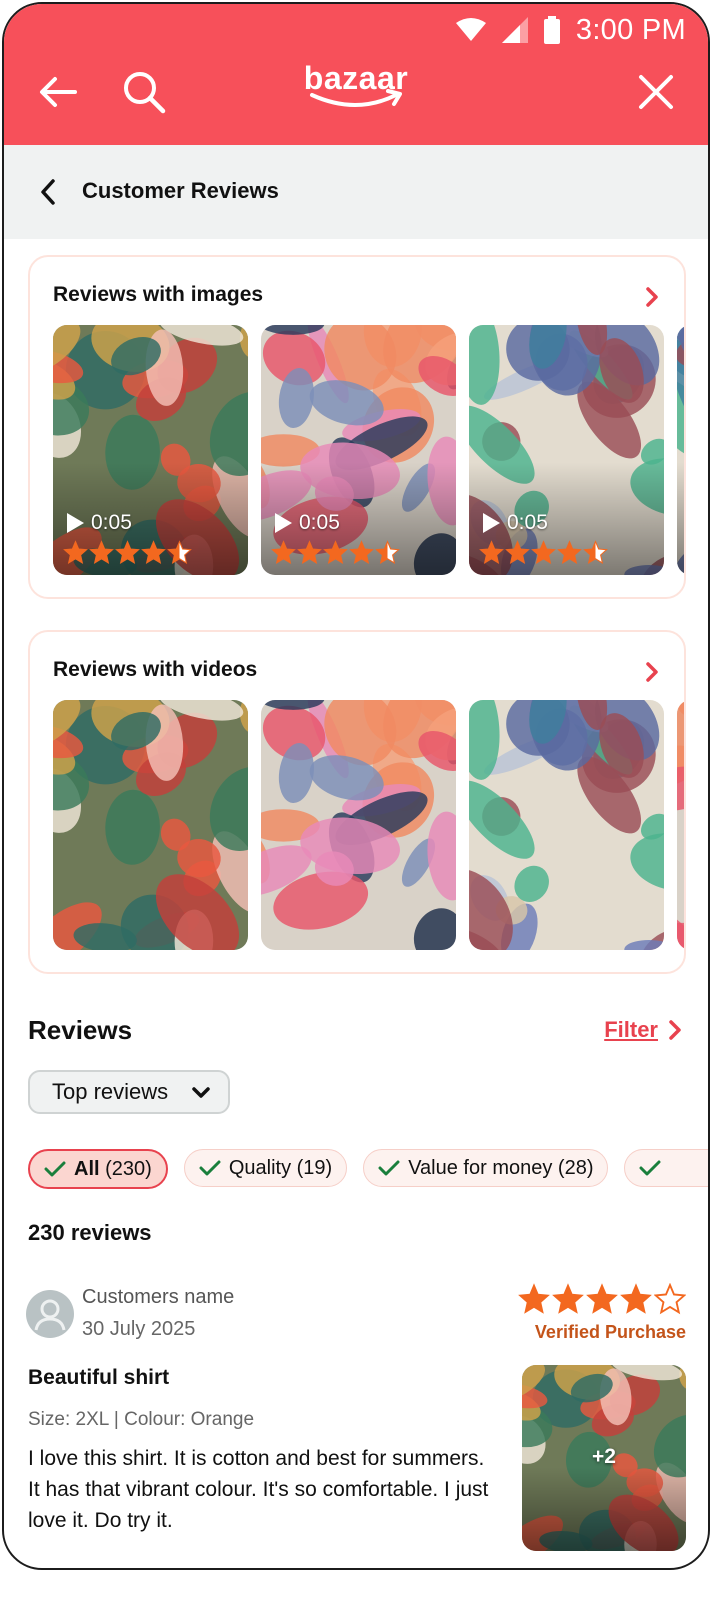 This screenshot has height=1606, width=724. What do you see at coordinates (50, 1314) in the screenshot?
I see `avatar` at bounding box center [50, 1314].